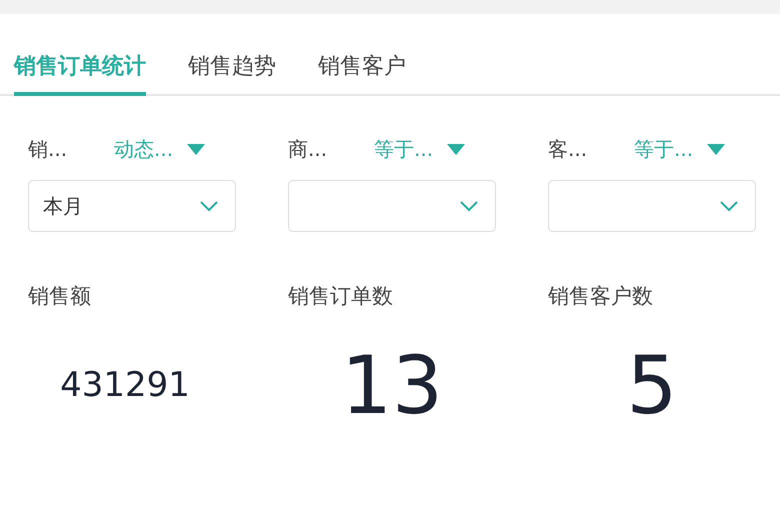 This screenshot has width=780, height=507. I want to click on tab: 销售客户, so click(362, 55).